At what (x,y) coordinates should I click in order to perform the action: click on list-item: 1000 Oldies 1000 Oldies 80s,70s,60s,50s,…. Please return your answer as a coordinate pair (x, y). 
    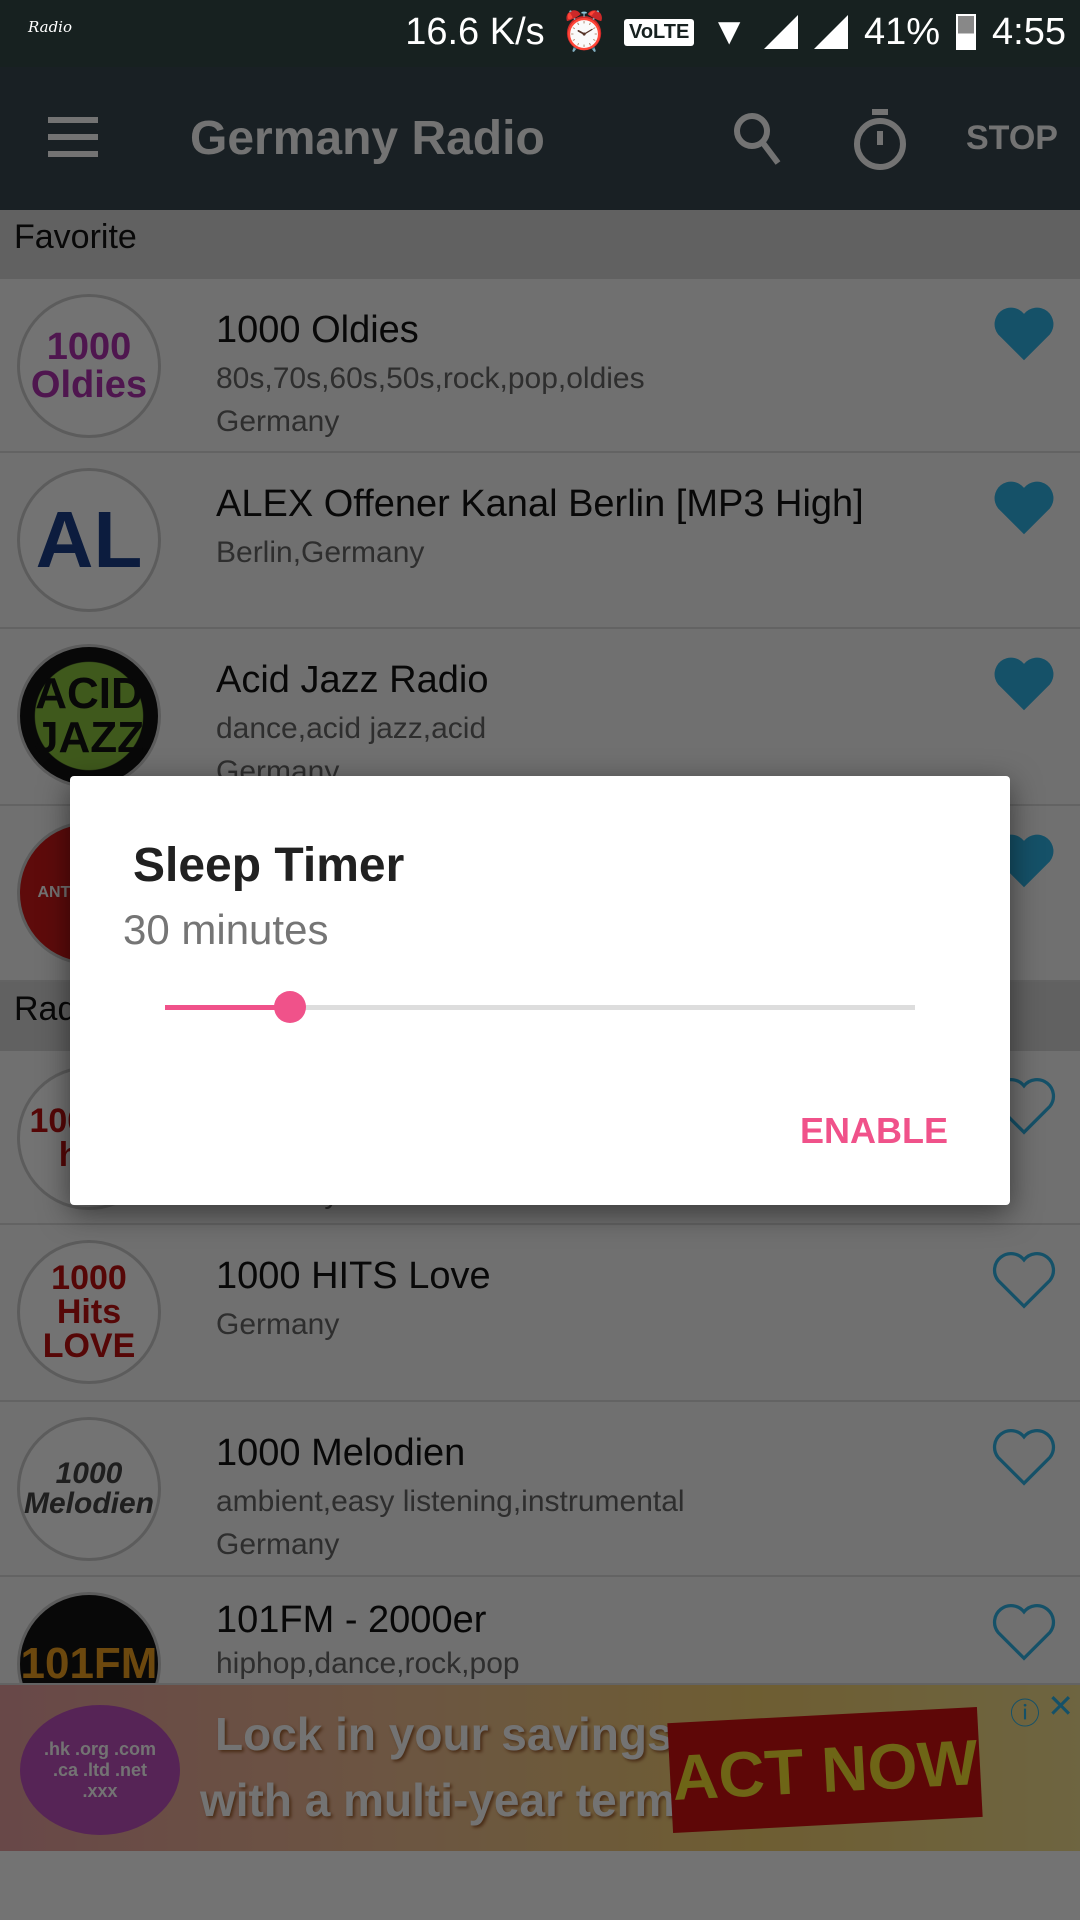
    Looking at the image, I should click on (540, 366).